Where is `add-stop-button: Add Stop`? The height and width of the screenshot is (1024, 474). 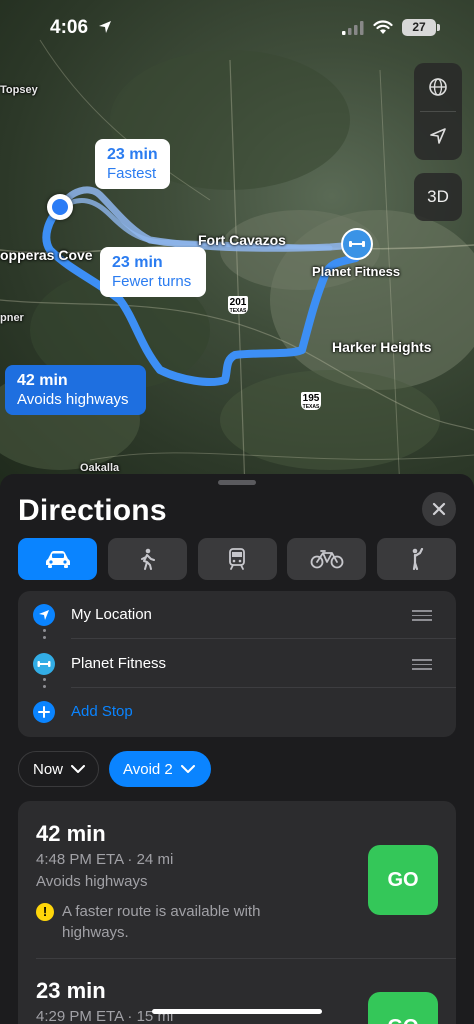 add-stop-button: Add Stop is located at coordinates (237, 712).